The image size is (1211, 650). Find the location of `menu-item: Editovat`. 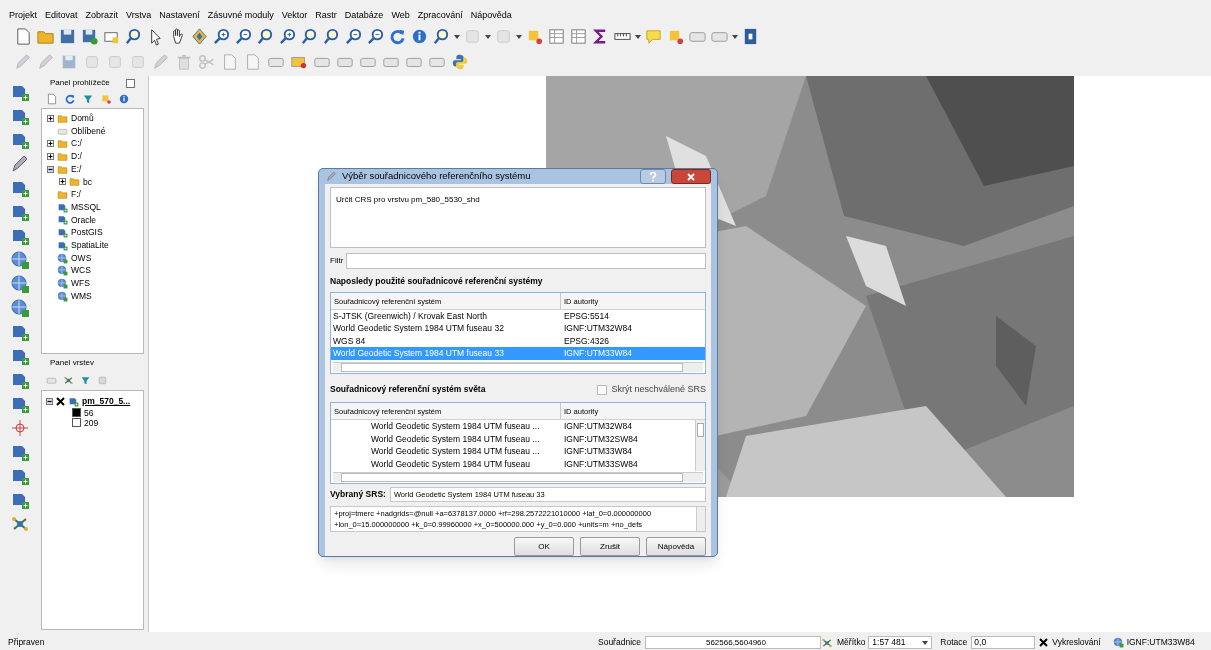

menu-item: Editovat is located at coordinates (61, 16).